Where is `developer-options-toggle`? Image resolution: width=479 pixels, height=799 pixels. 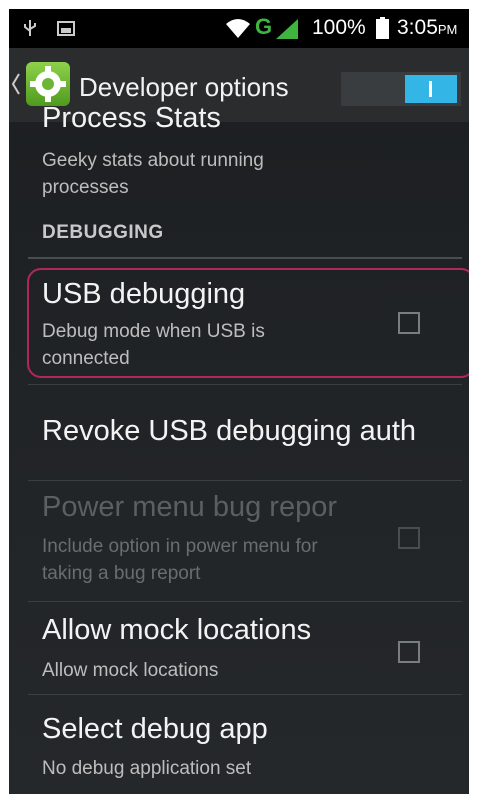 developer-options-toggle is located at coordinates (401, 89).